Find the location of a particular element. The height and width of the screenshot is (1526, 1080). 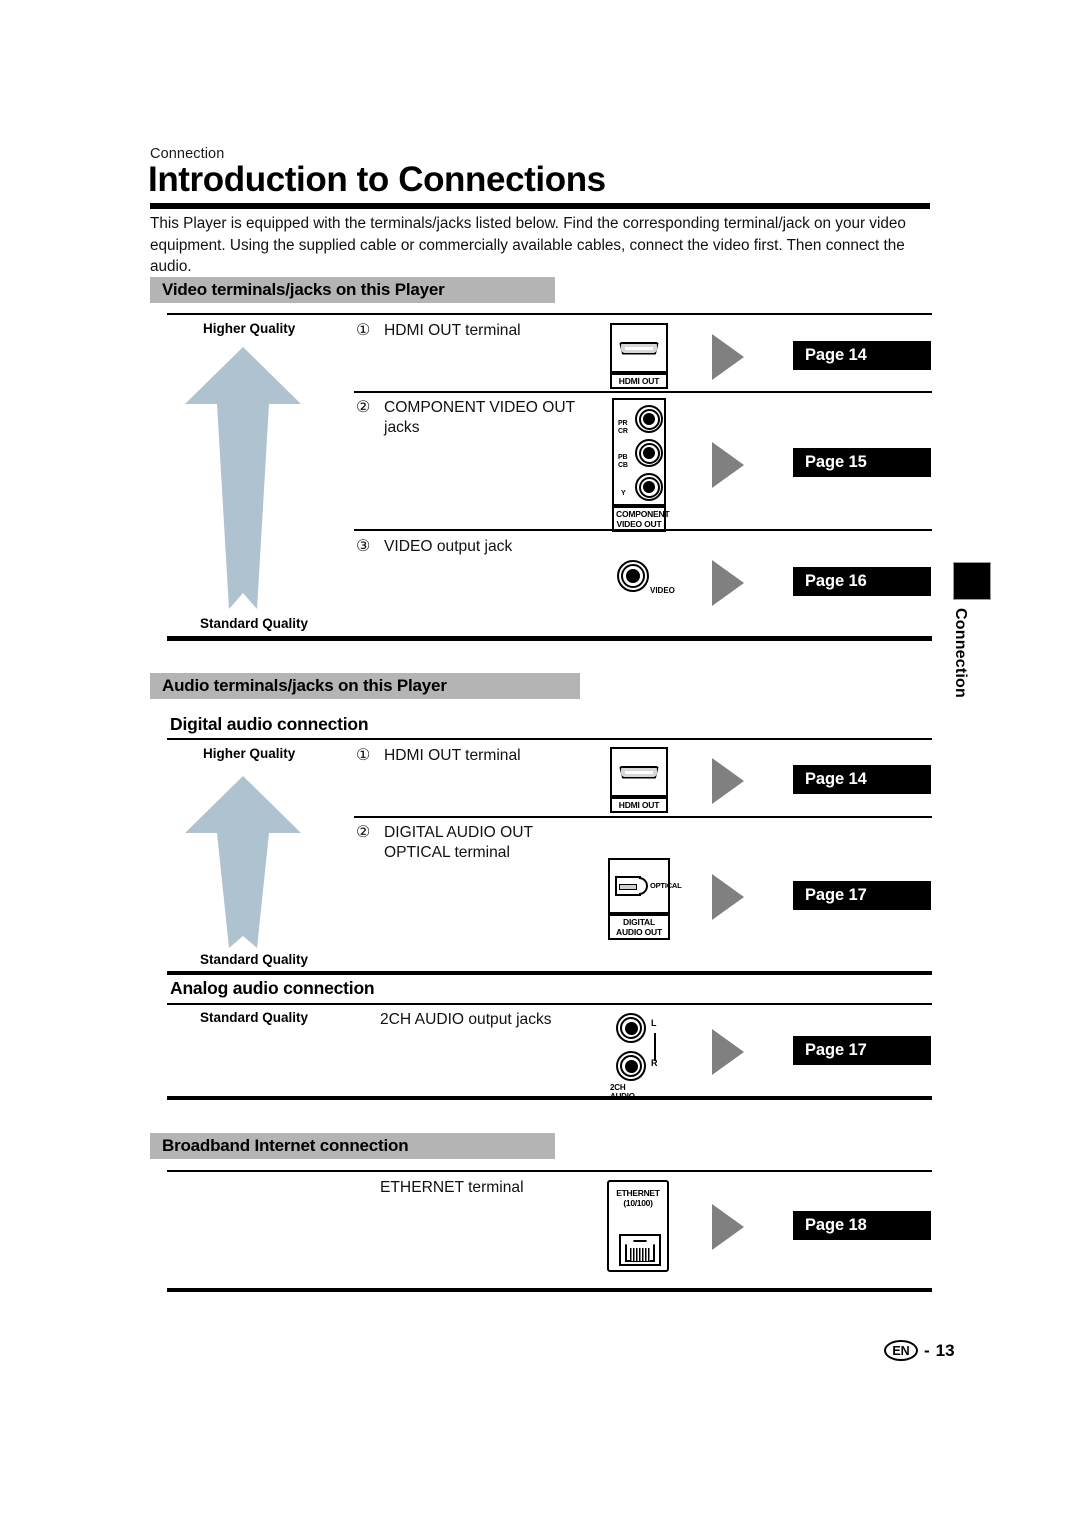

digital-row-1-number: ② is located at coordinates (363, 832).